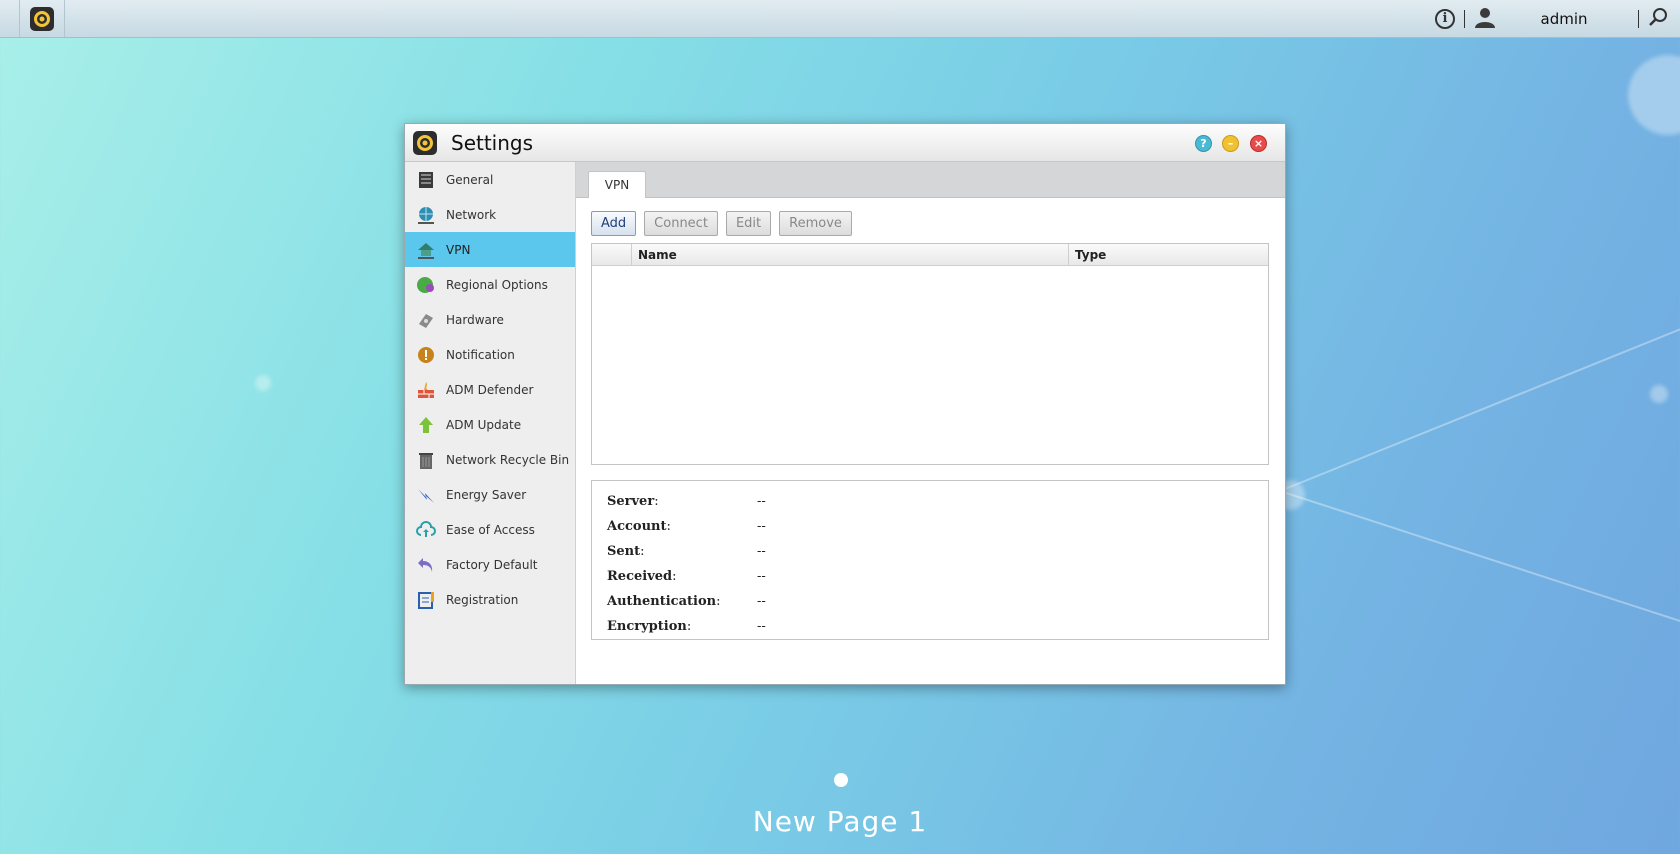 This screenshot has width=1680, height=854. I want to click on network-icon, so click(426, 215).